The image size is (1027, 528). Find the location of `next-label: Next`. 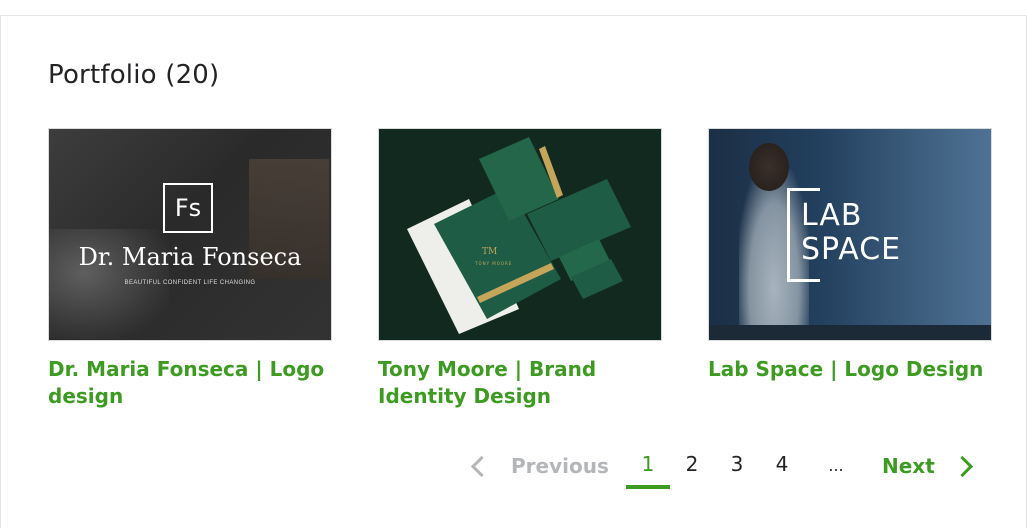

next-label: Next is located at coordinates (908, 466).